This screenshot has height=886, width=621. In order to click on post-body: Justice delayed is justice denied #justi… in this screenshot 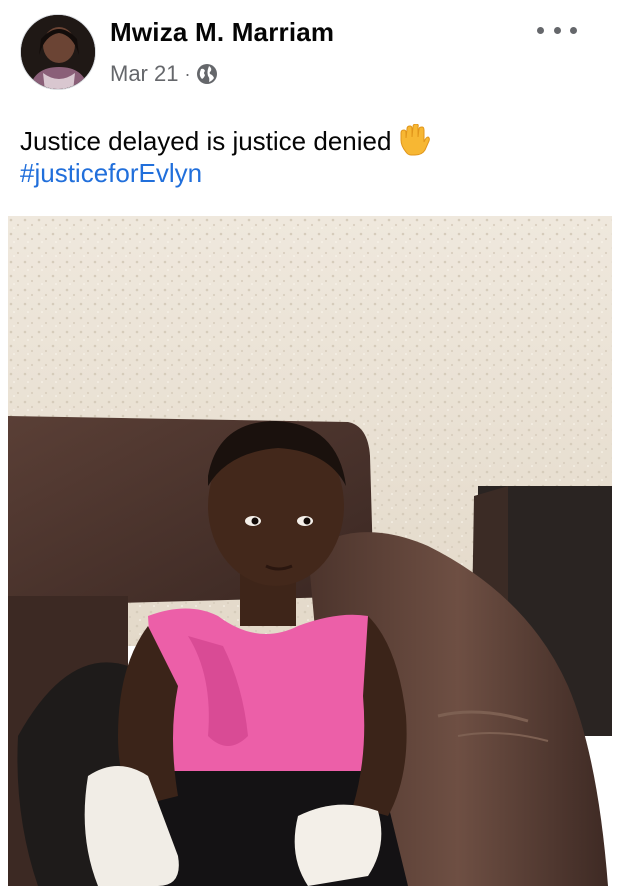, I will do `click(315, 156)`.